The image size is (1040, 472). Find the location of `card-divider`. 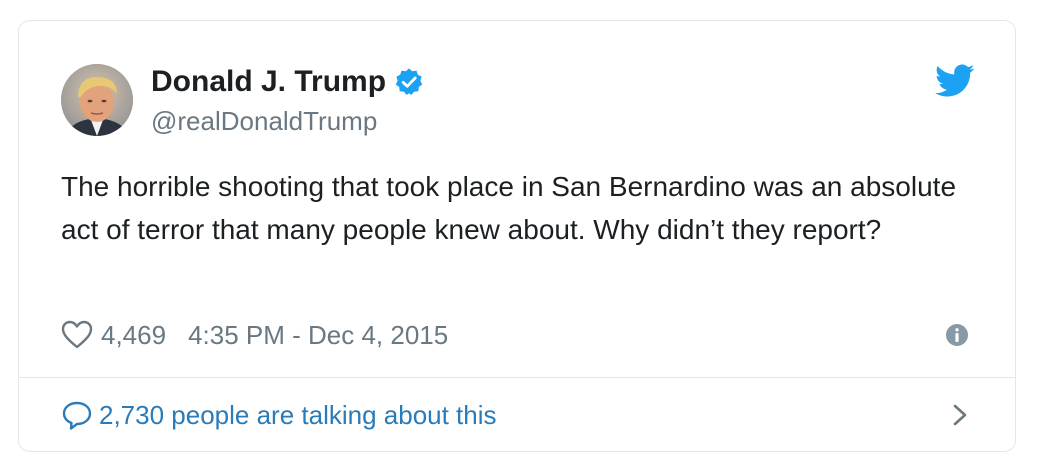

card-divider is located at coordinates (517, 377).